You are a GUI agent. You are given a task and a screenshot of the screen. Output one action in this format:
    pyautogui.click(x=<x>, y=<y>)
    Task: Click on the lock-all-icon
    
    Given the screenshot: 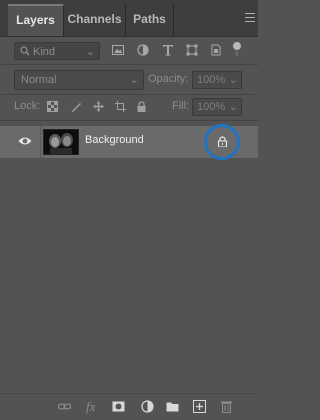 What is the action you would take?
    pyautogui.click(x=141, y=106)
    